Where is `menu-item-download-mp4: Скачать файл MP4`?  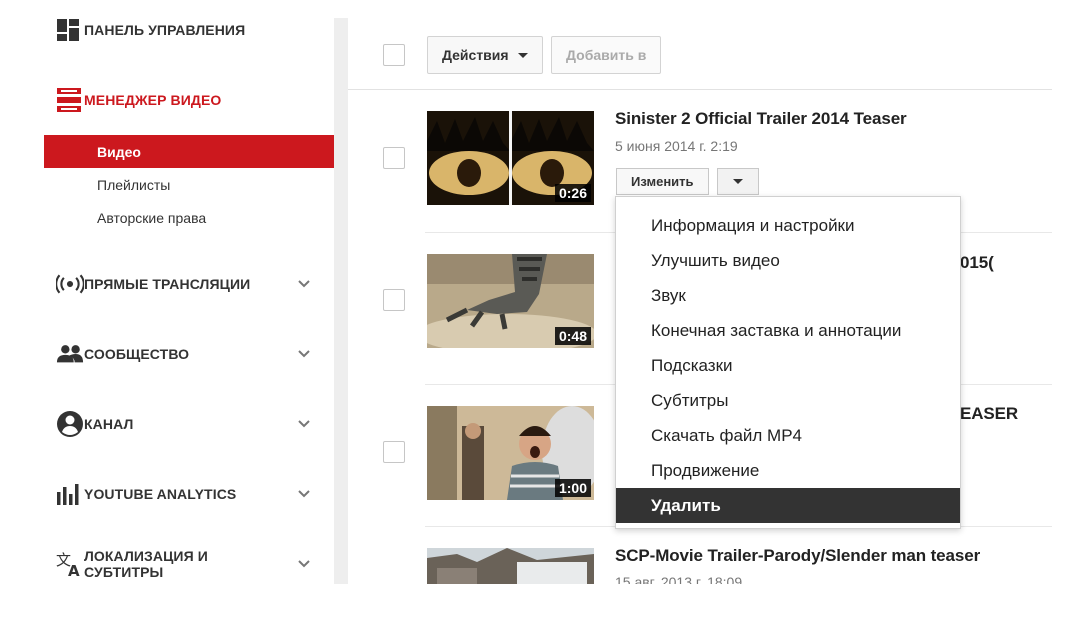 menu-item-download-mp4: Скачать файл MP4 is located at coordinates (788, 435).